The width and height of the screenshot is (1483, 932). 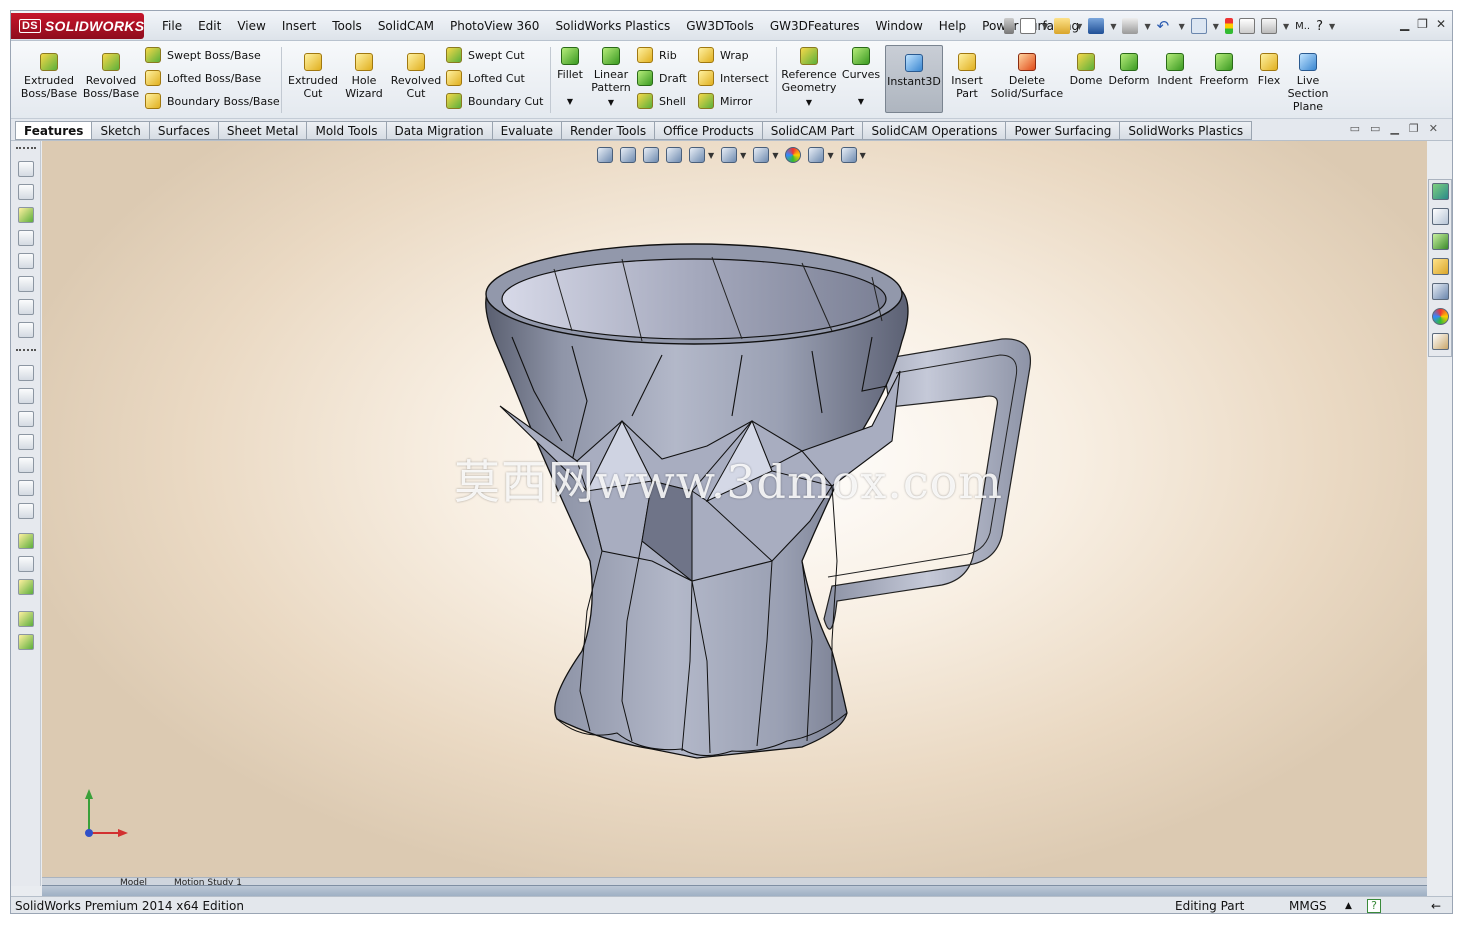 I want to click on tab-power-surfacing: Power Surfacing, so click(x=1063, y=130).